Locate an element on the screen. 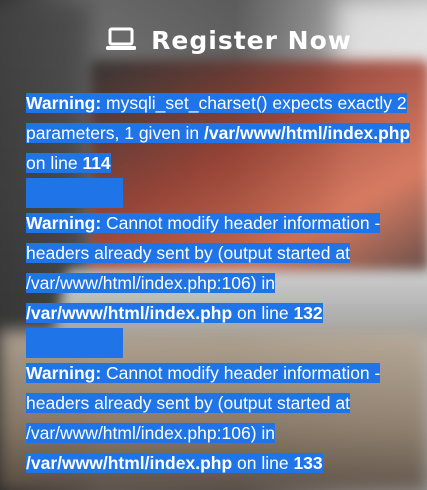  line-number: 133 is located at coordinates (308, 463).